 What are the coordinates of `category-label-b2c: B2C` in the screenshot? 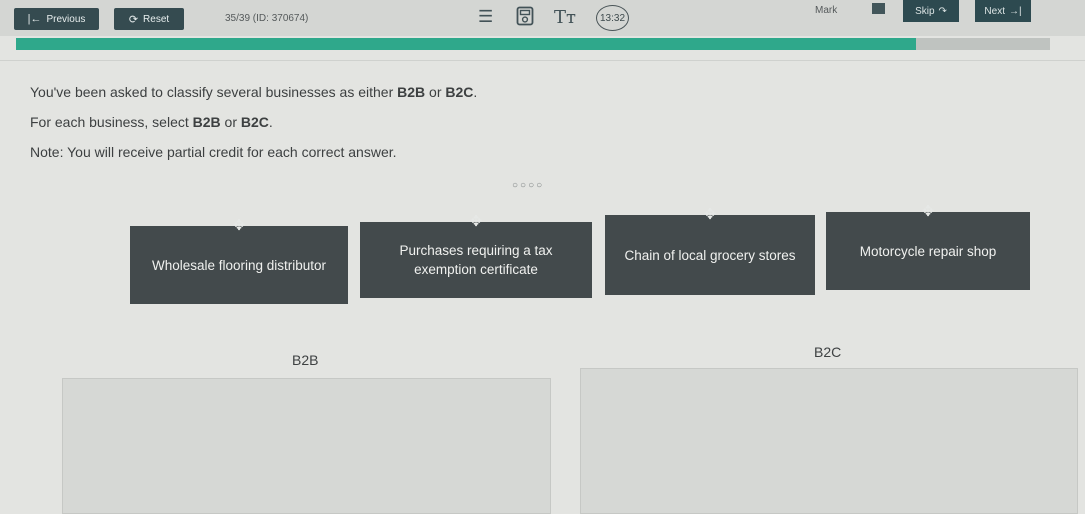 It's located at (828, 352).